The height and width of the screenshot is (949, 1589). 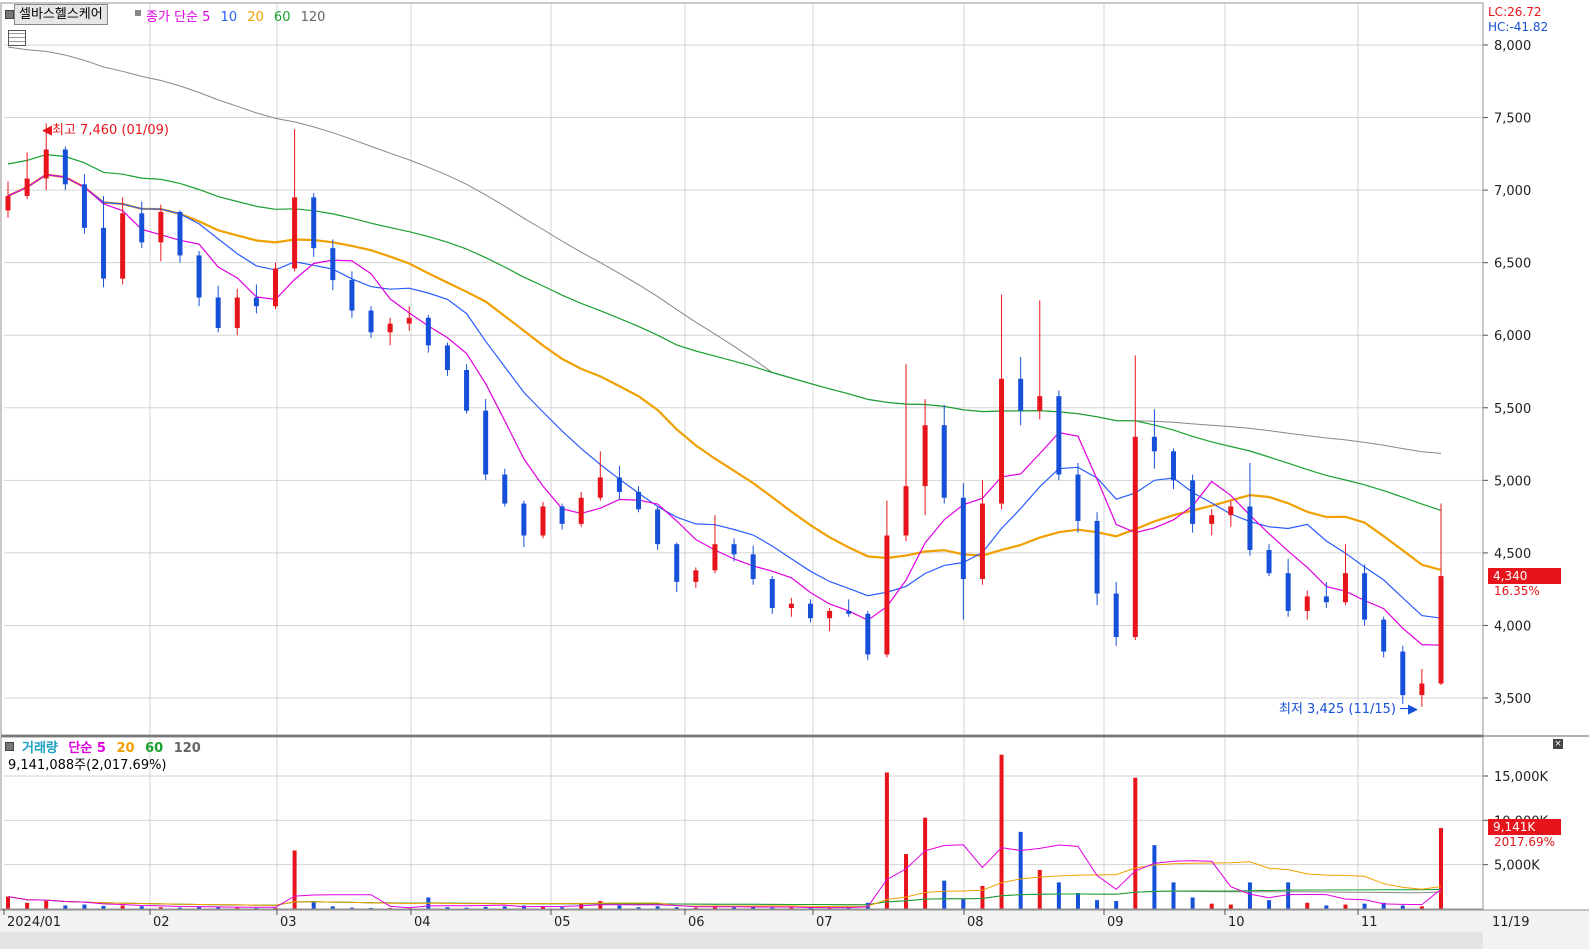 I want to click on scrollbar-track, so click(x=741, y=940).